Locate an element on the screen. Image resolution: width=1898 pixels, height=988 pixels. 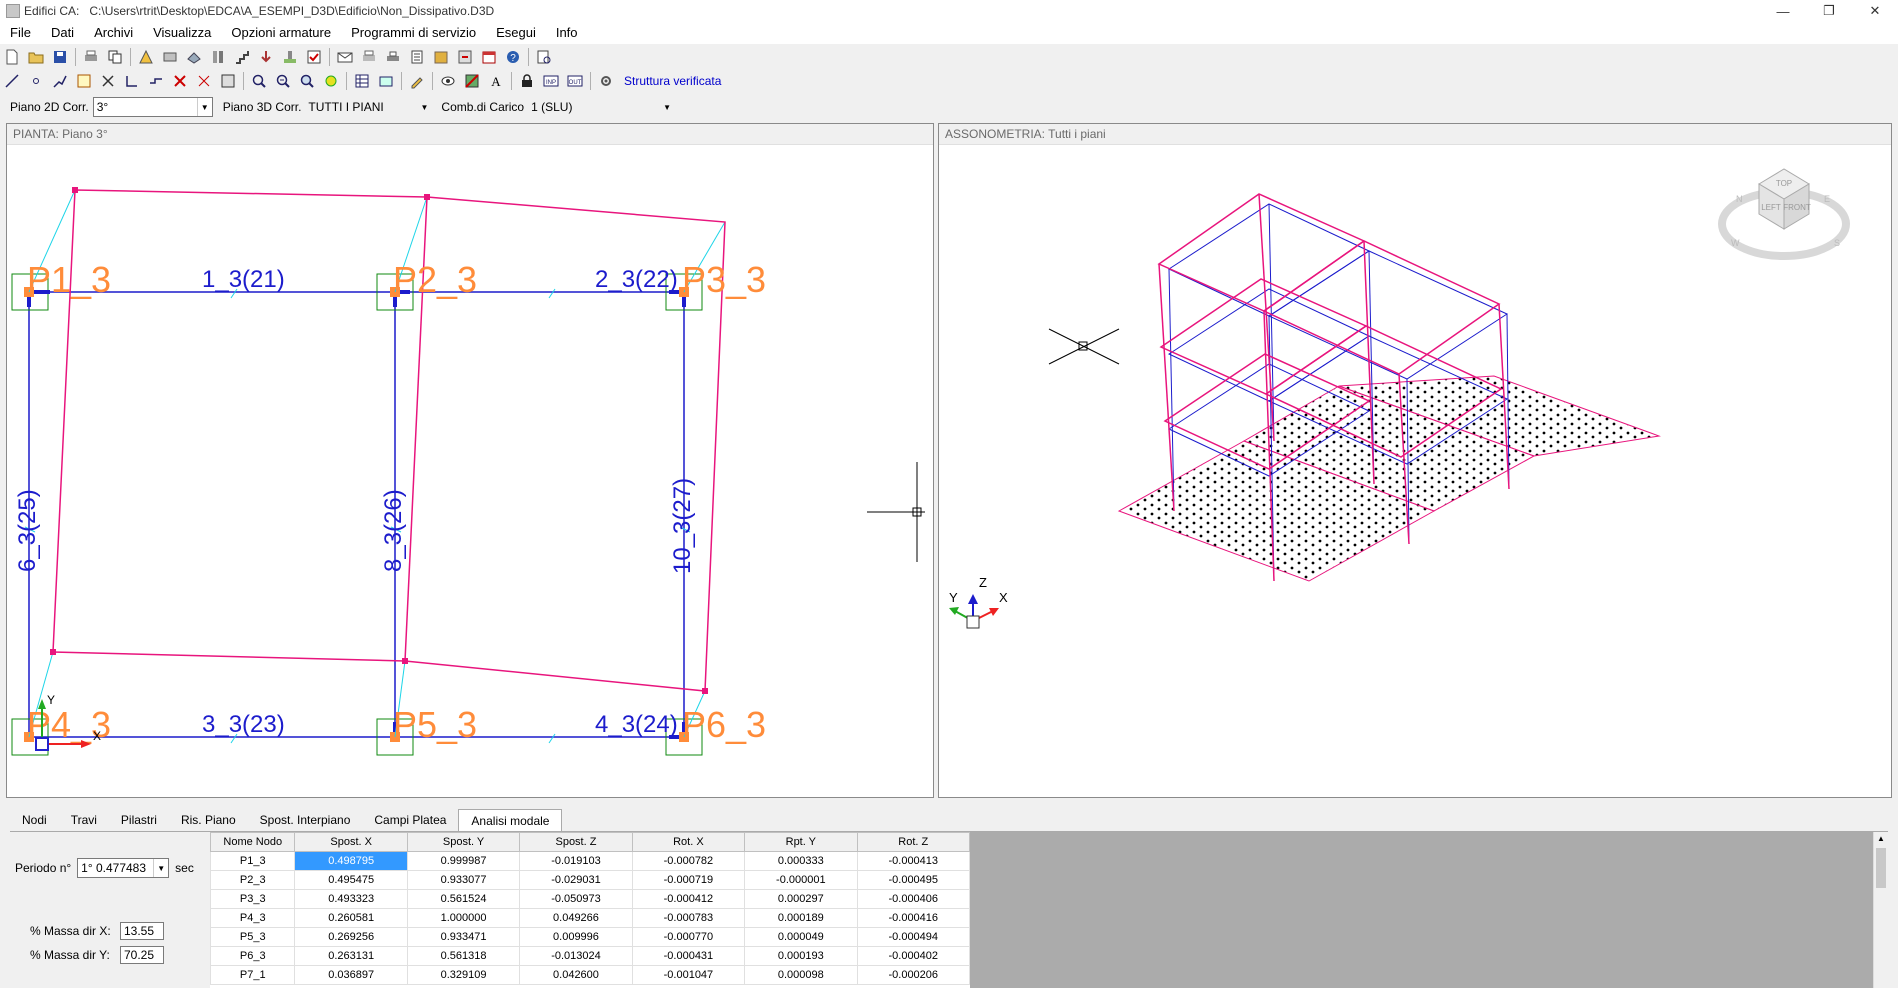
menu-opzioni-armature: Opzioni armature is located at coordinates (281, 33).